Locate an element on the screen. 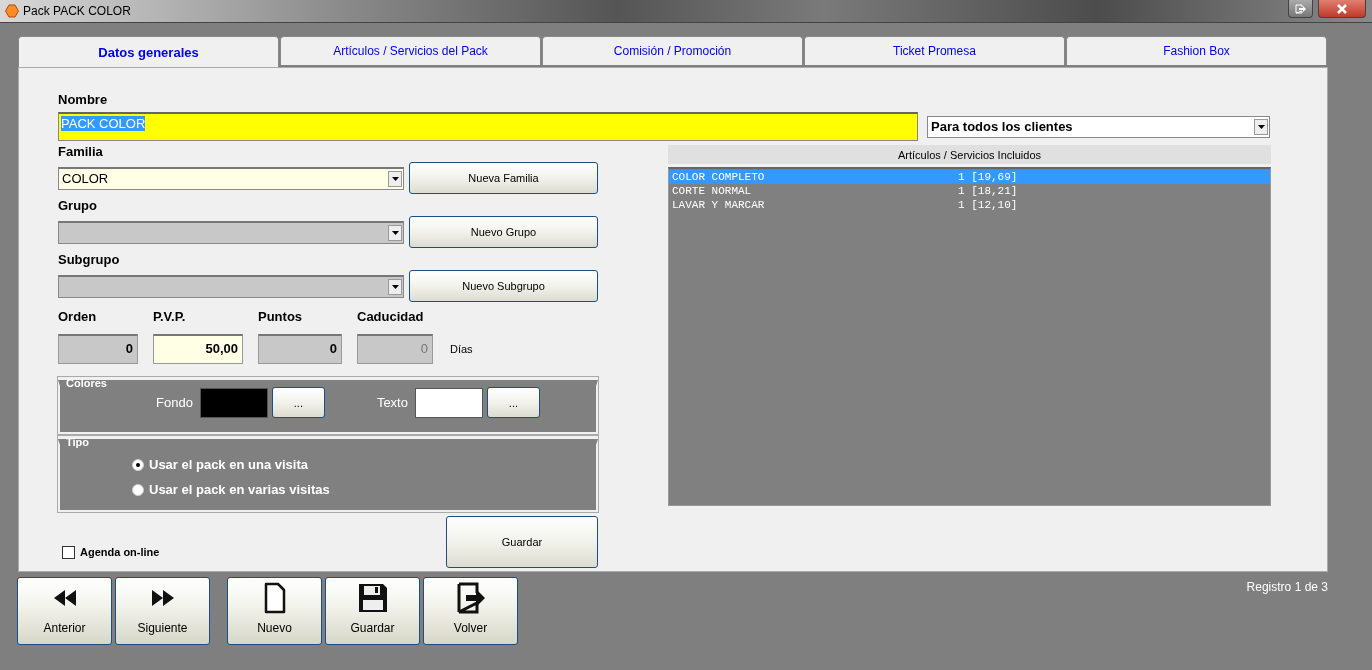 This screenshot has height=670, width=1372. toolbar-button: Volver is located at coordinates (470, 611).